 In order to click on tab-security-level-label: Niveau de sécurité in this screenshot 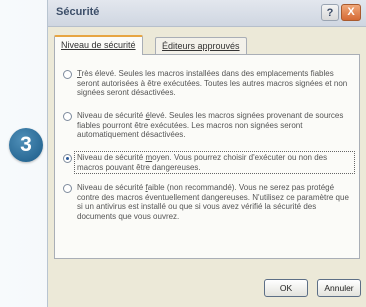, I will do `click(98, 45)`.